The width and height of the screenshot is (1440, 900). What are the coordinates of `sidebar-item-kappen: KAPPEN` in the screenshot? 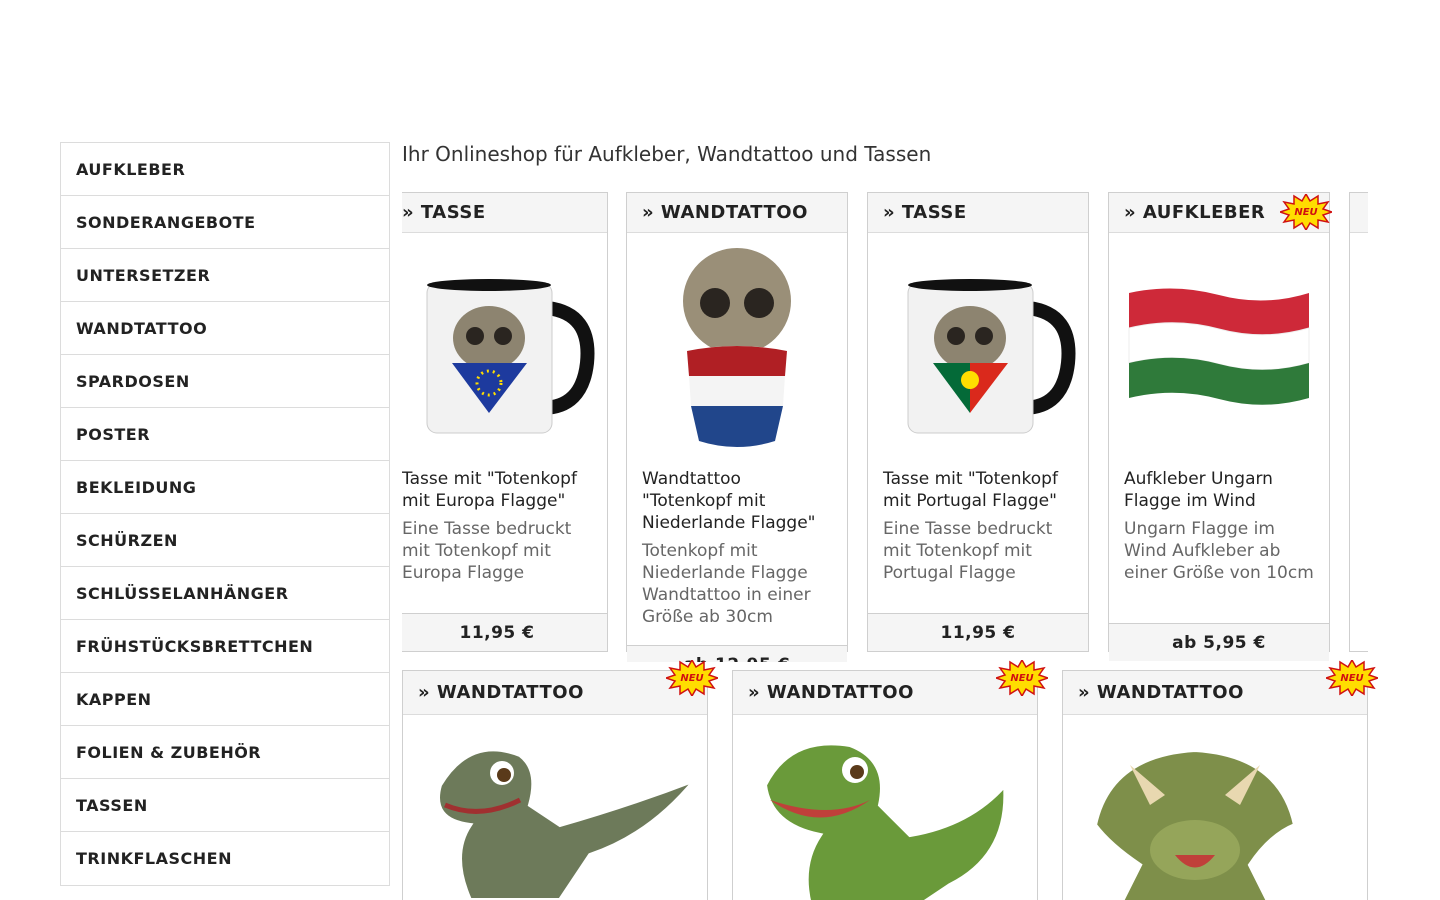 It's located at (225, 699).